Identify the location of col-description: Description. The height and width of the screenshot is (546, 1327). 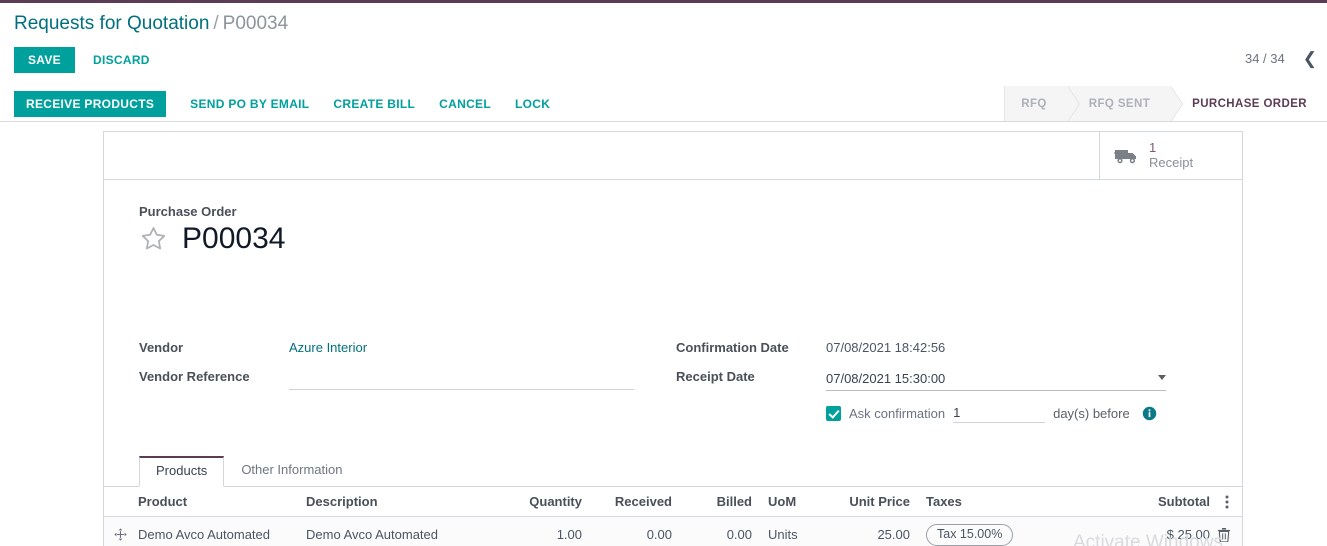
(404, 502).